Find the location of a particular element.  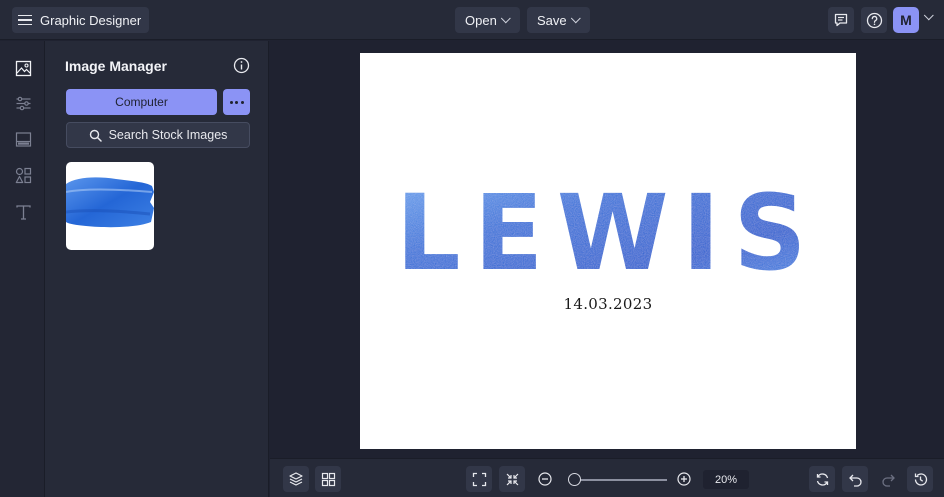

search-stock-label: Search Stock Images is located at coordinates (168, 135).